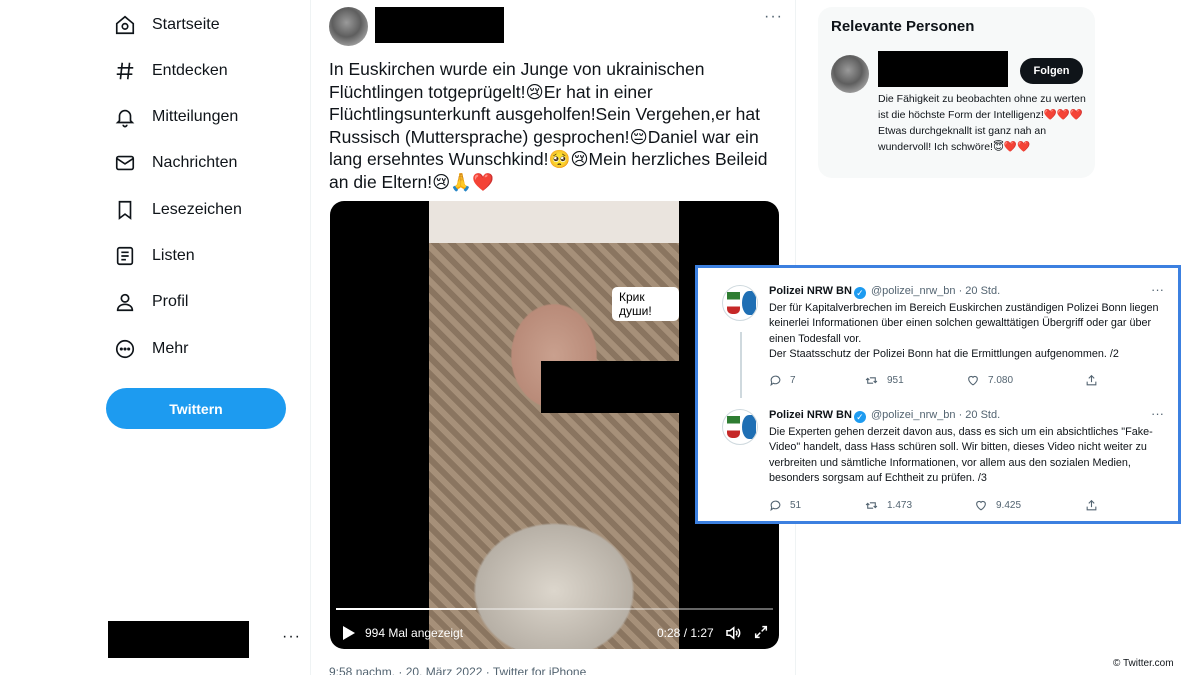 The height and width of the screenshot is (675, 1200). I want to click on account-redaction, so click(178, 639).